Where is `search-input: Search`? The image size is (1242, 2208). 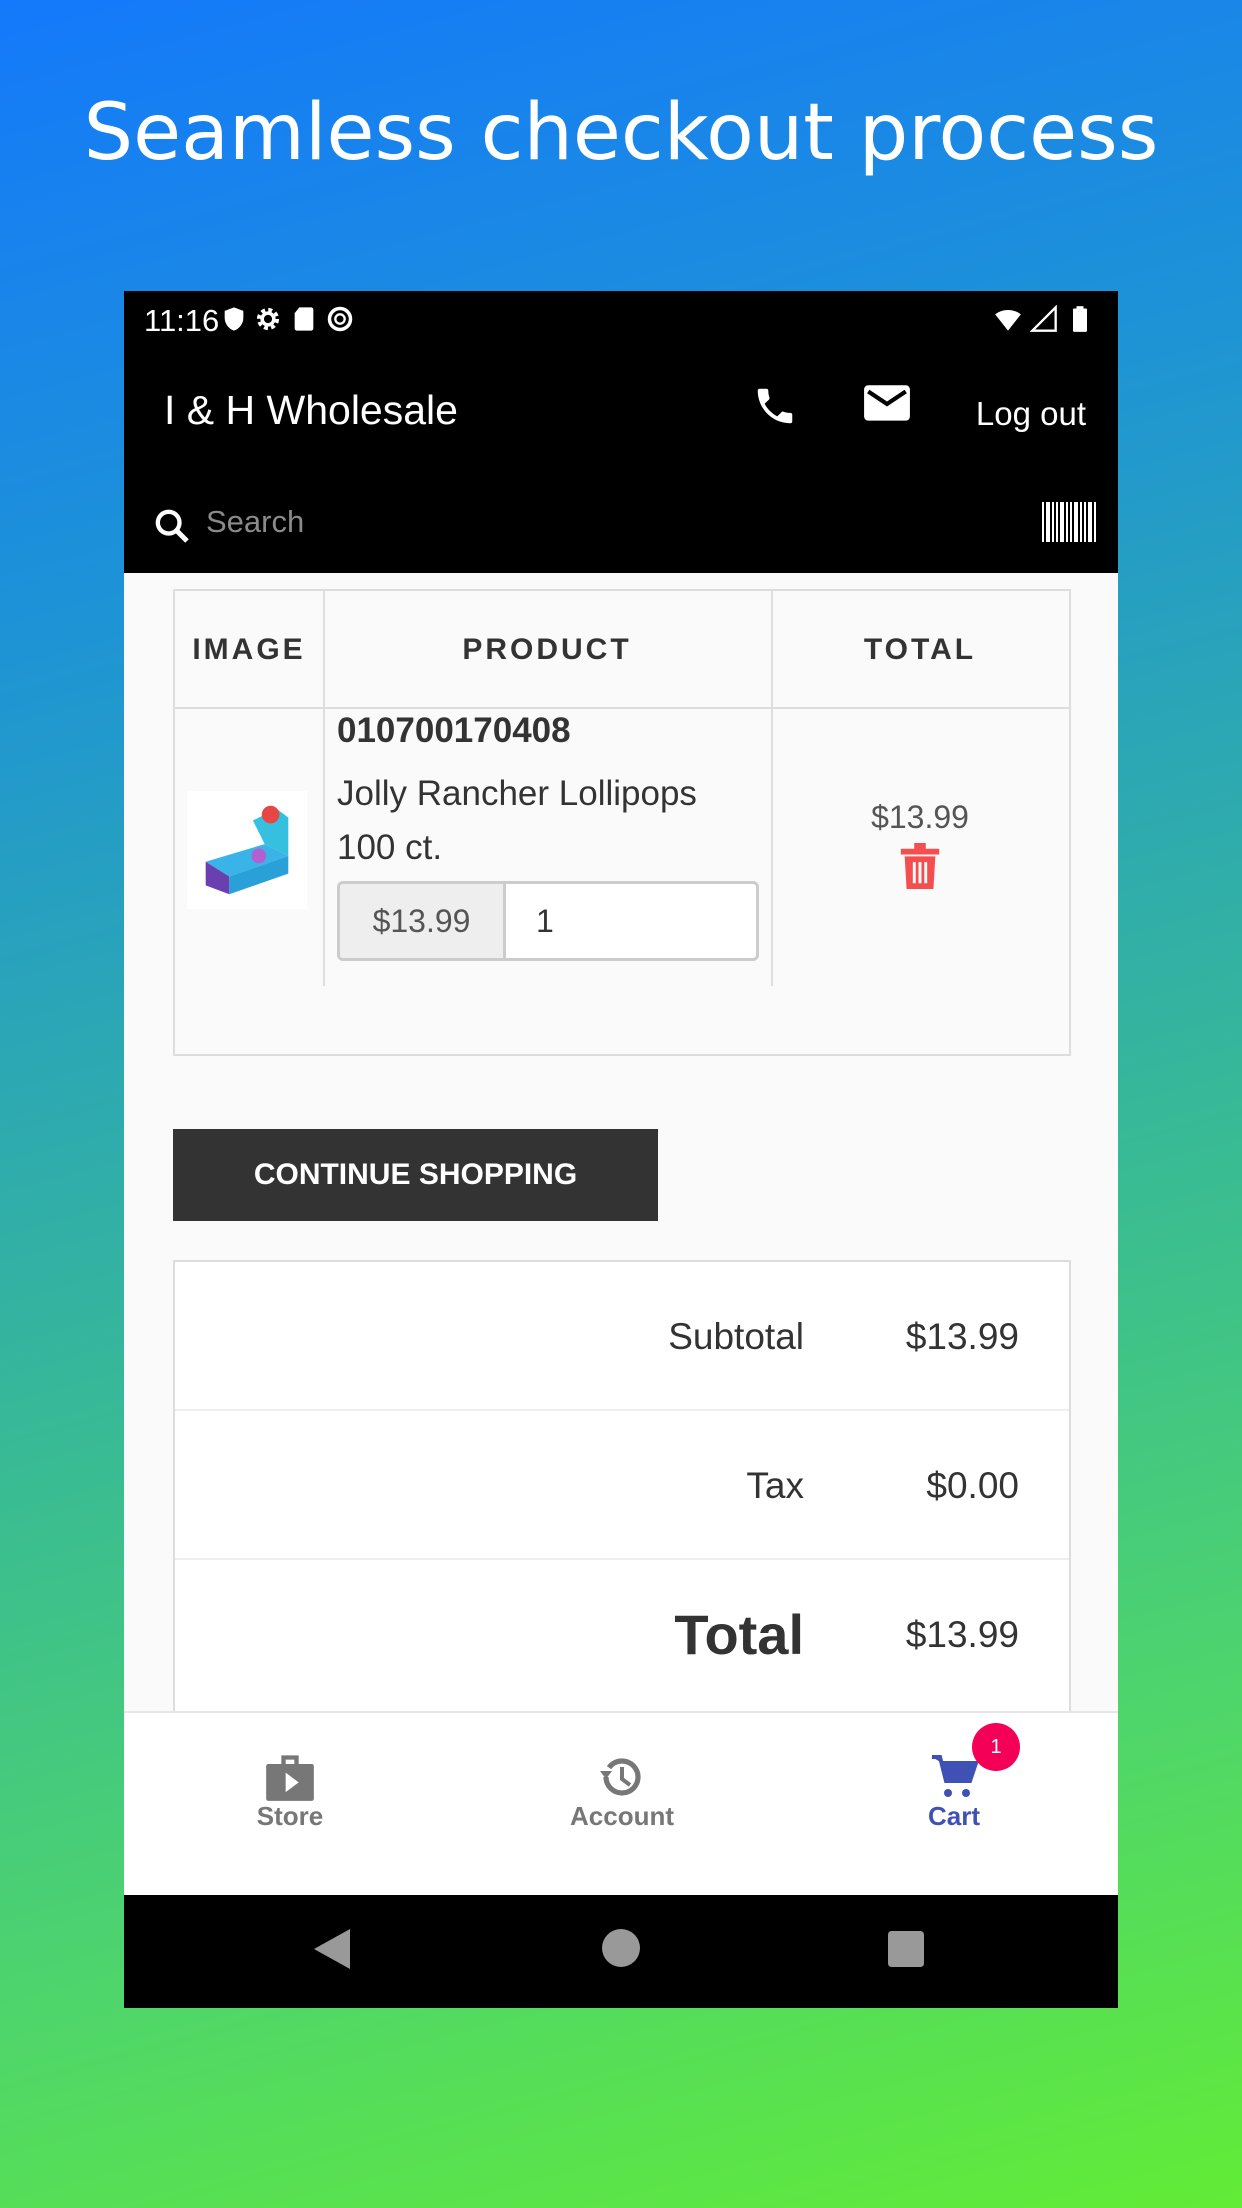 search-input: Search is located at coordinates (255, 522).